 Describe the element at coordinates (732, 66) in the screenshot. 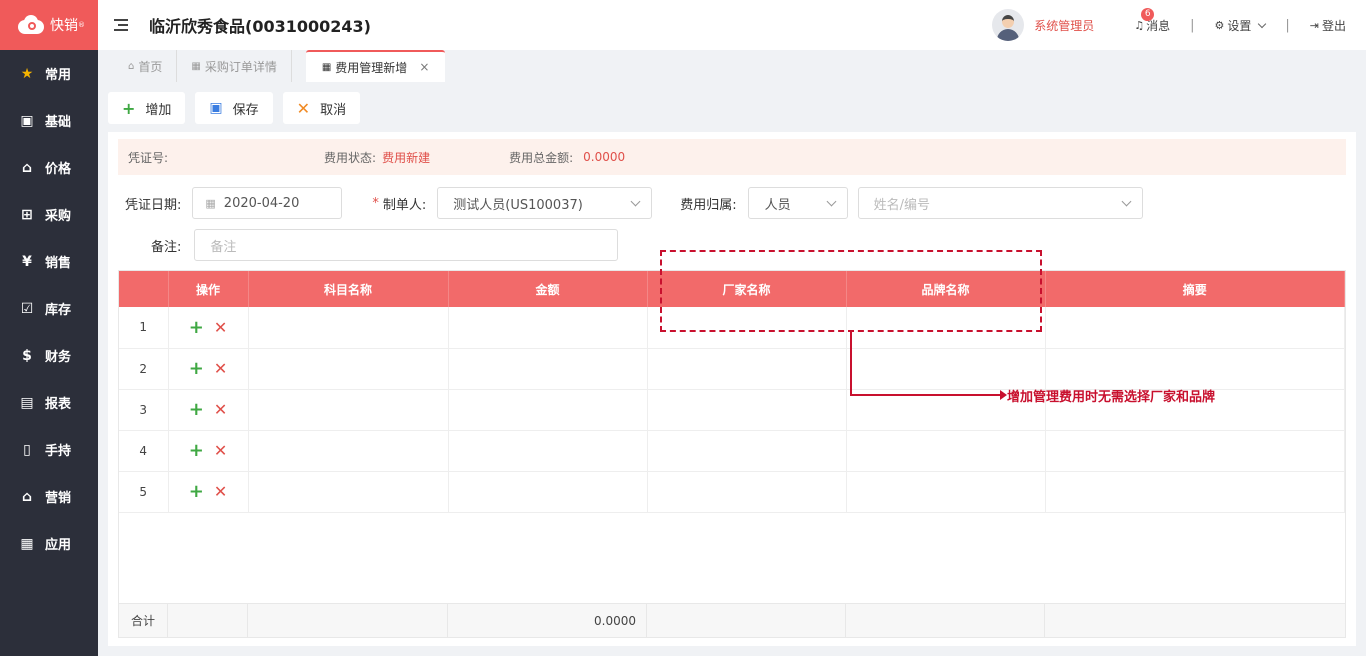

I see `tab-bar: ⌂ 首页 ▦ 采购订单详情 ▦ 费用管理新增 ×` at that location.